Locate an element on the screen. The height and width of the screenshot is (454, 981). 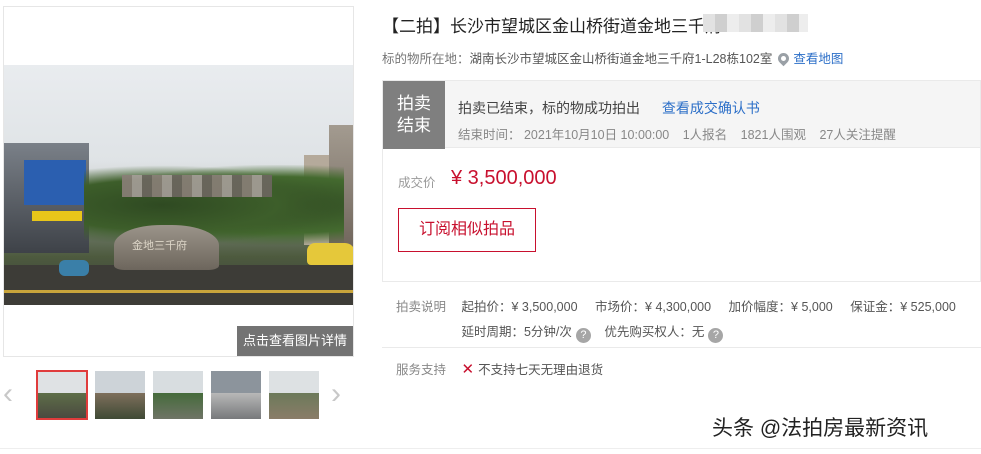
auction-info-label: 拍卖说明 is located at coordinates (421, 307).